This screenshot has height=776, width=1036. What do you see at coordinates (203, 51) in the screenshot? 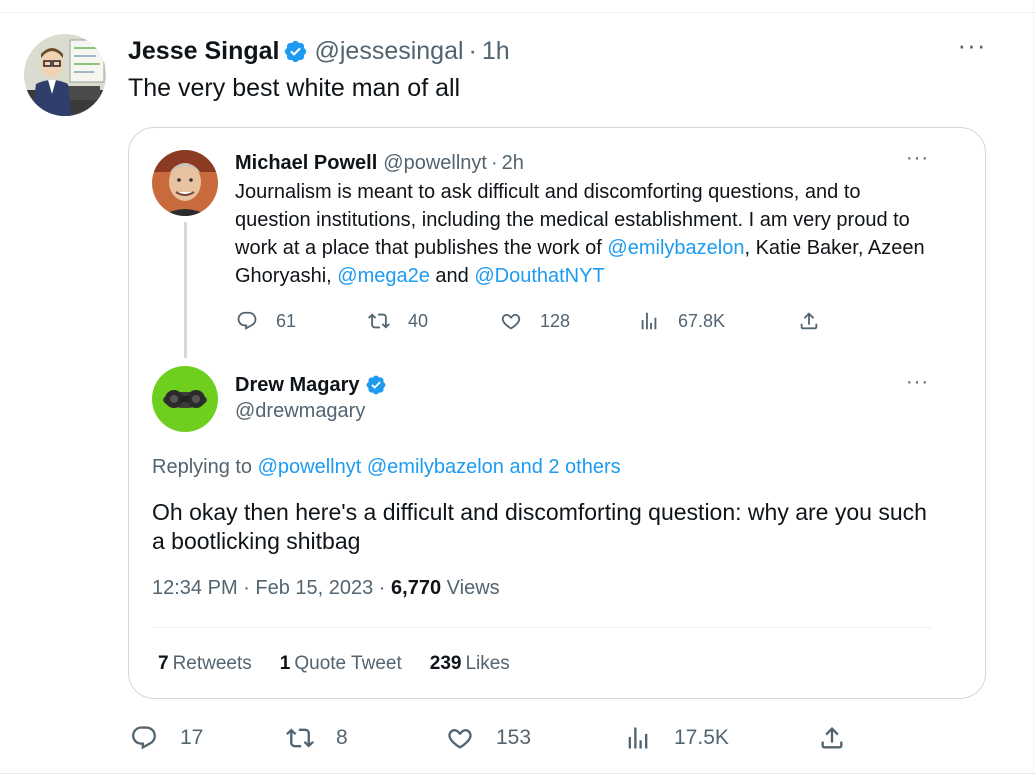
I see `author-name: Jesse Singal` at bounding box center [203, 51].